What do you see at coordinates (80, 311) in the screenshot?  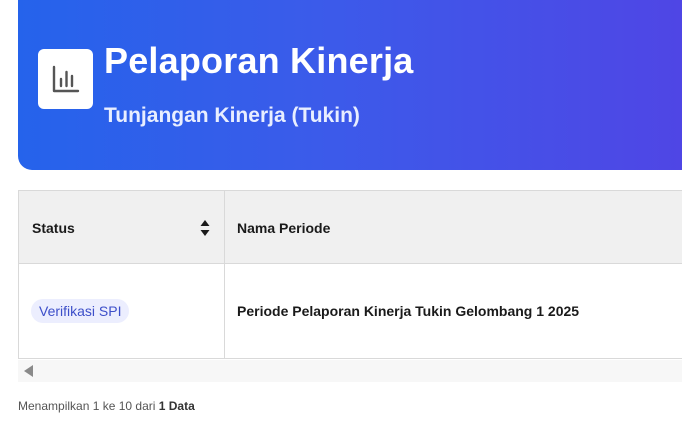 I see `status-badge: Verifikasi SPI` at bounding box center [80, 311].